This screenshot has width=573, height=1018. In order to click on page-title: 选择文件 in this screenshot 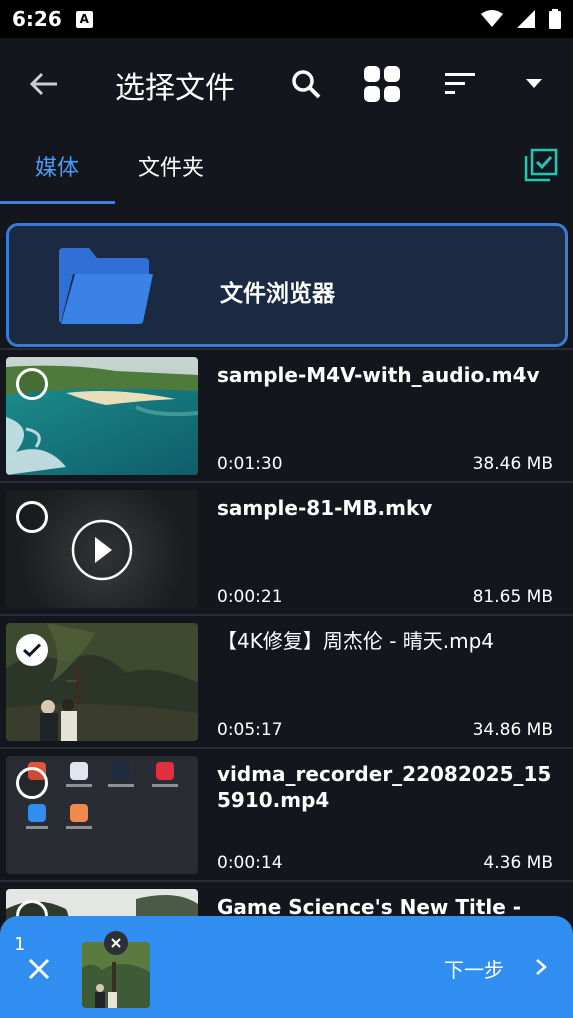, I will do `click(175, 88)`.